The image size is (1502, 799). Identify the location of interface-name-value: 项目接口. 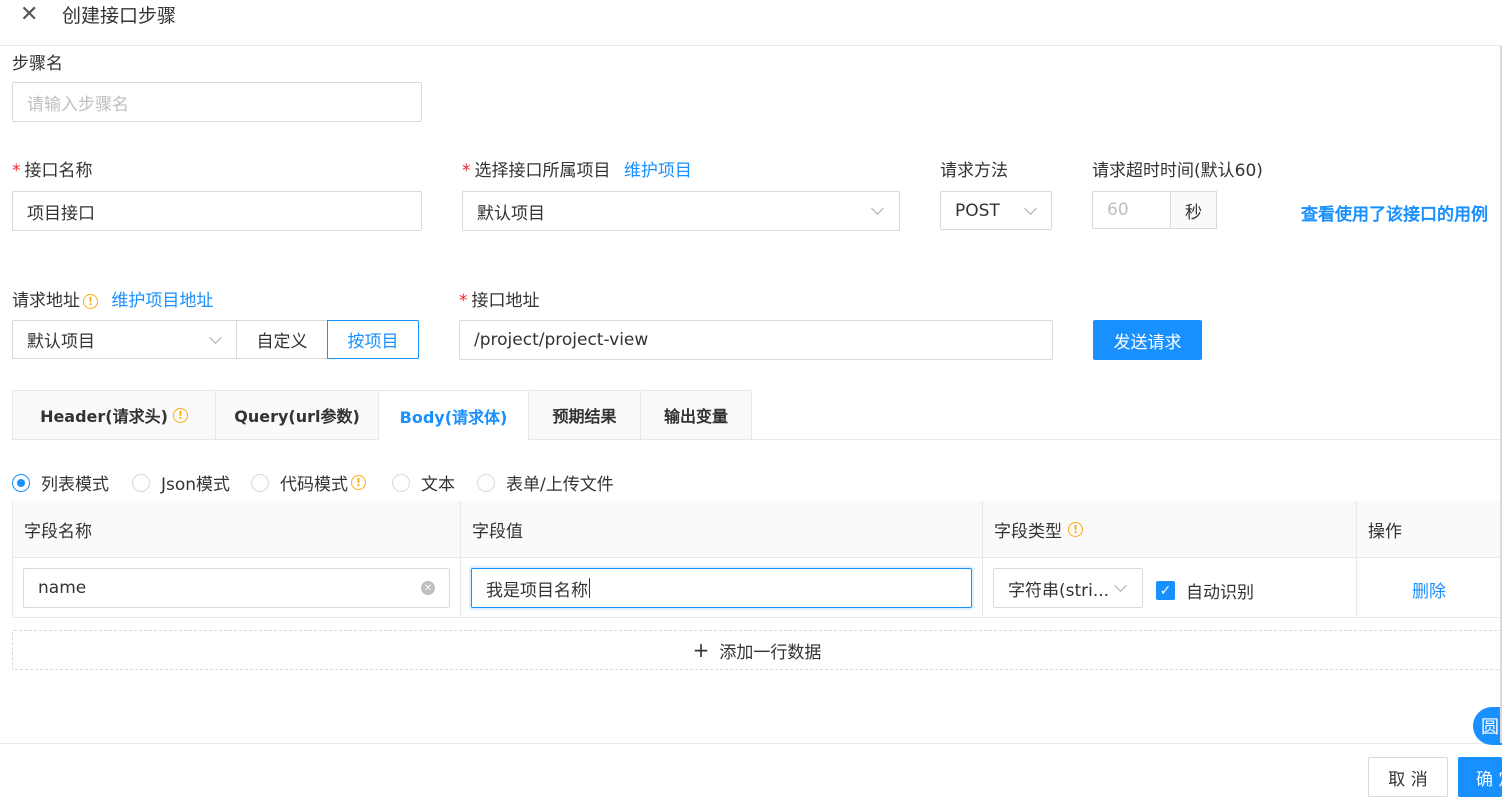
(61, 213).